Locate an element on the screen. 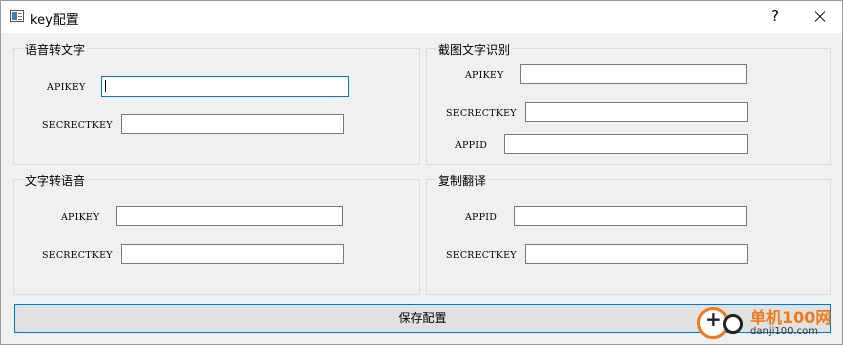  group-title-copy-translate: 复制翻译 is located at coordinates (462, 180).